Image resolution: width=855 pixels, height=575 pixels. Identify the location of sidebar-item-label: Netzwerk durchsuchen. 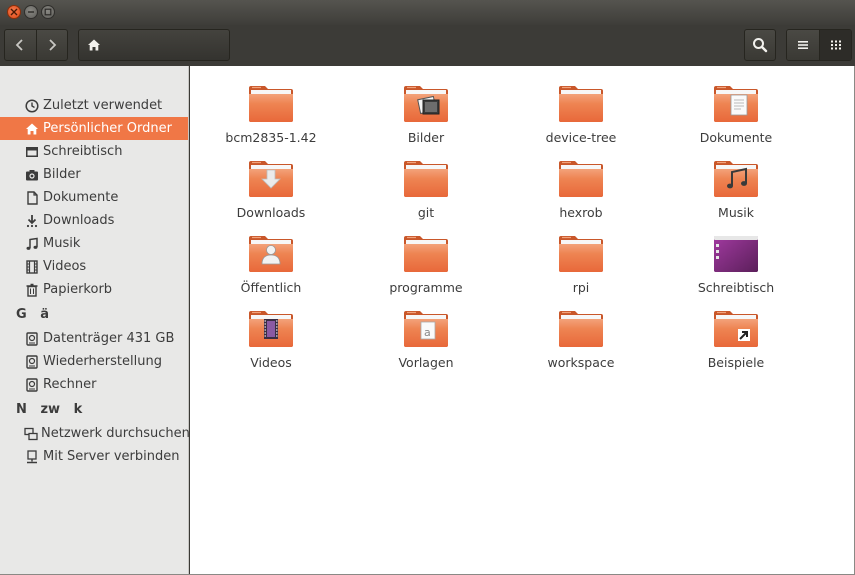
(115, 433).